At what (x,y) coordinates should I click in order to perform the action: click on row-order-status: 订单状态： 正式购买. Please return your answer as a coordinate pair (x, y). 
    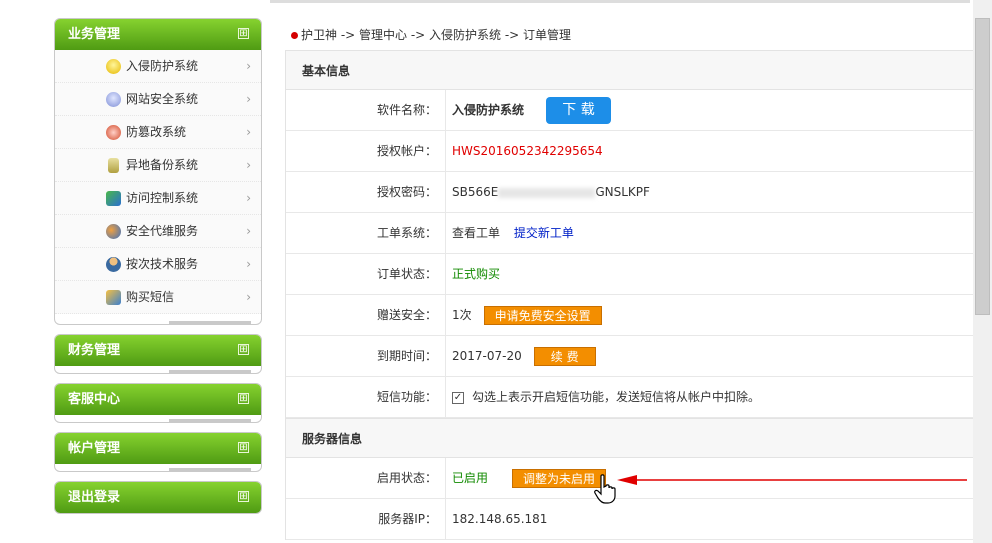
    Looking at the image, I should click on (629, 274).